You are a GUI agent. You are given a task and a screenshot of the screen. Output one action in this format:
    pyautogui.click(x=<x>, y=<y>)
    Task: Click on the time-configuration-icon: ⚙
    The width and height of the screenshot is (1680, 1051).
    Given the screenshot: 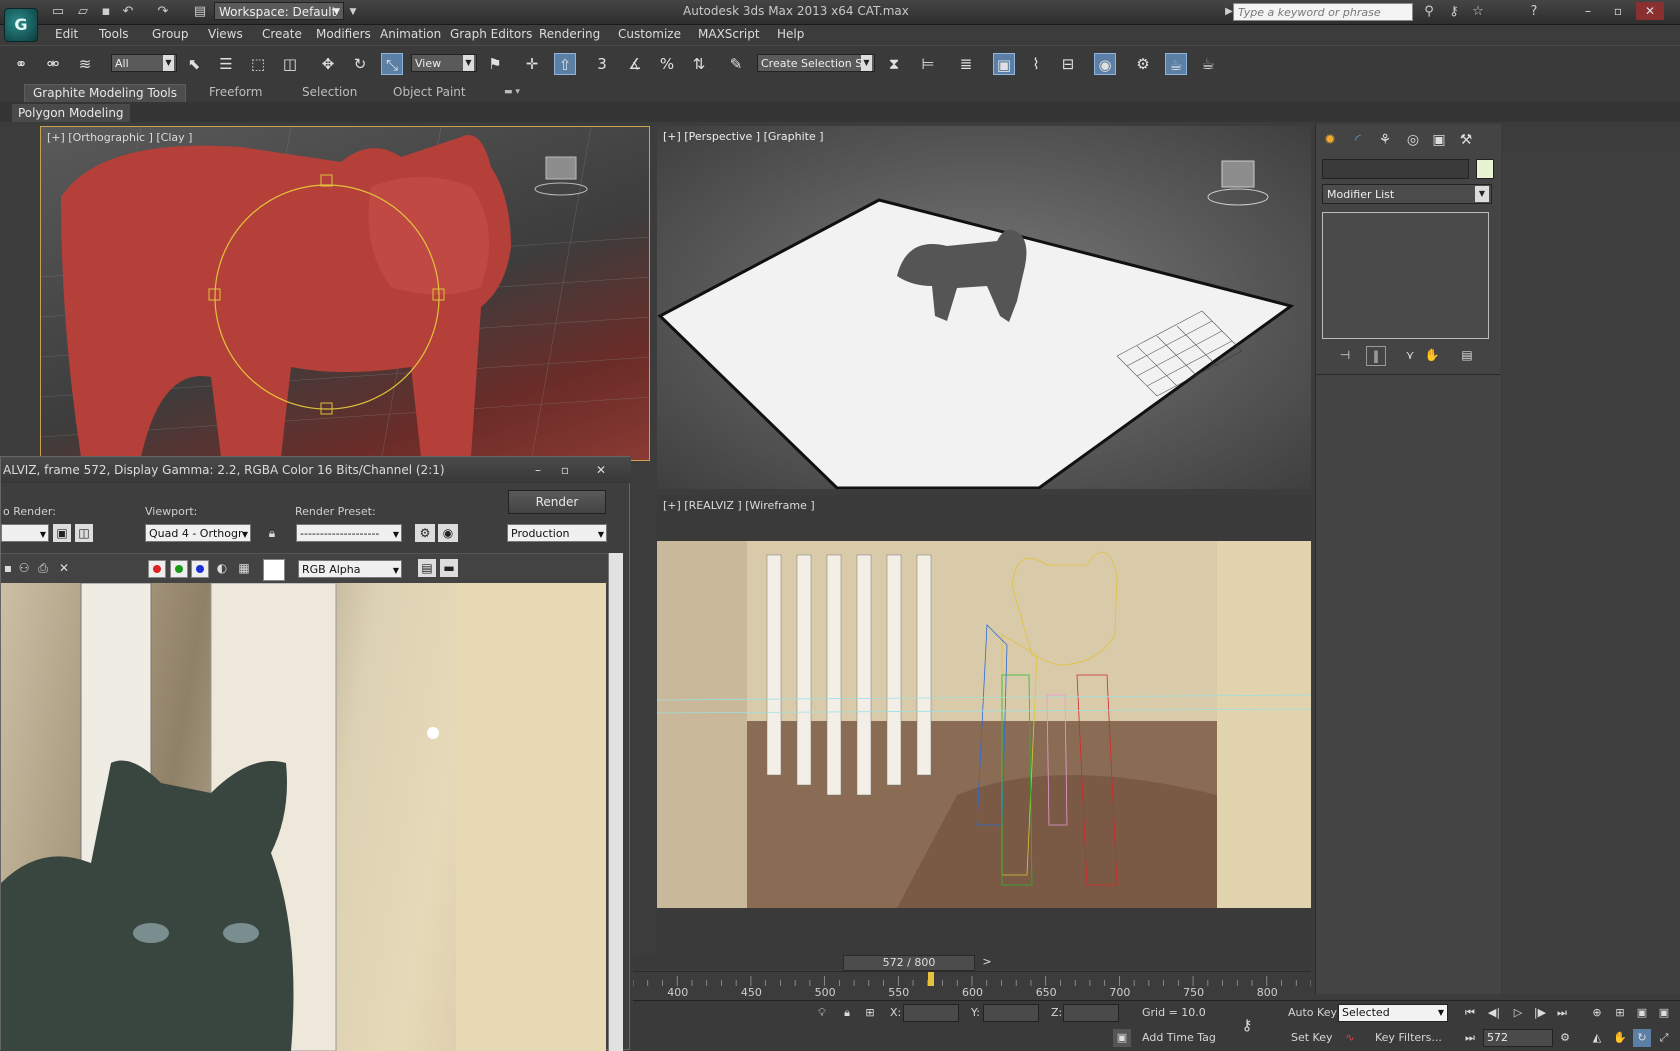 What is the action you would take?
    pyautogui.click(x=1565, y=1038)
    